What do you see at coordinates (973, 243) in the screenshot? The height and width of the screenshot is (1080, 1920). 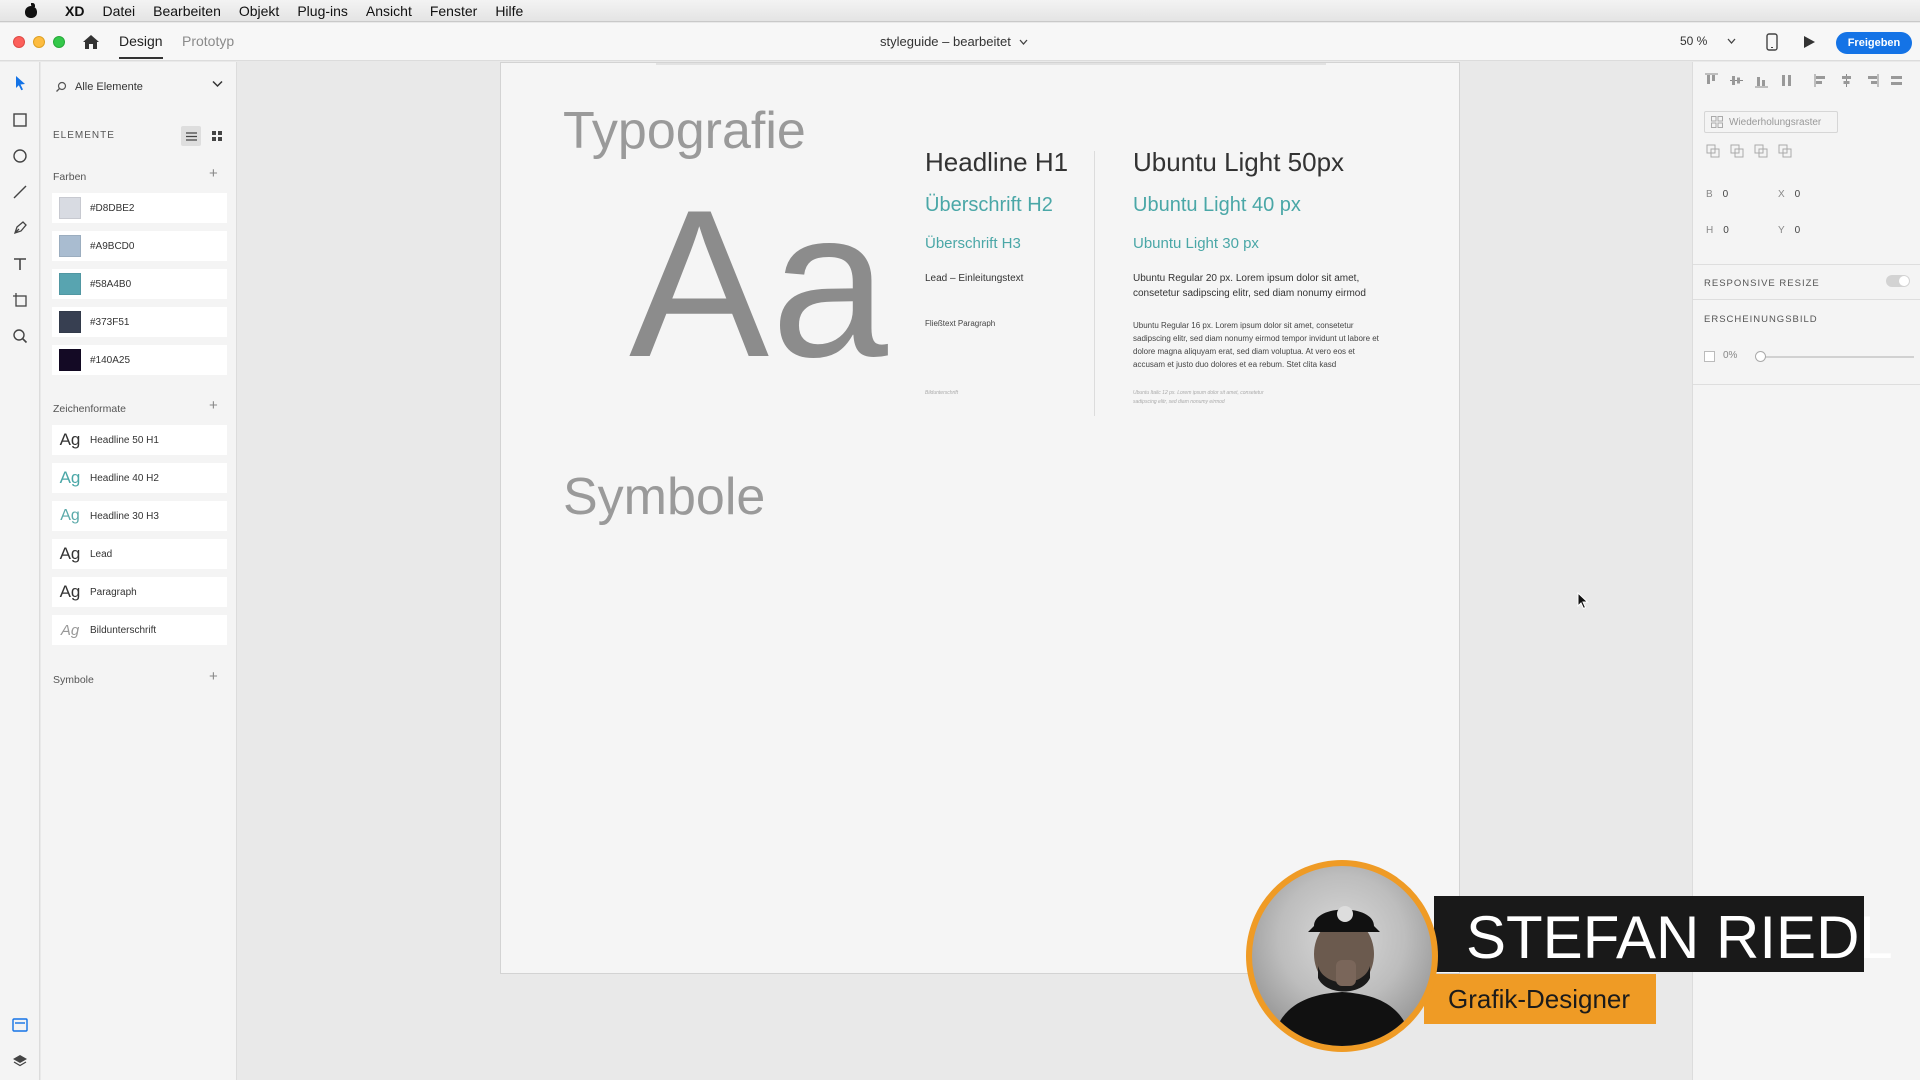 I see `sample-h3: Überschrift H3` at bounding box center [973, 243].